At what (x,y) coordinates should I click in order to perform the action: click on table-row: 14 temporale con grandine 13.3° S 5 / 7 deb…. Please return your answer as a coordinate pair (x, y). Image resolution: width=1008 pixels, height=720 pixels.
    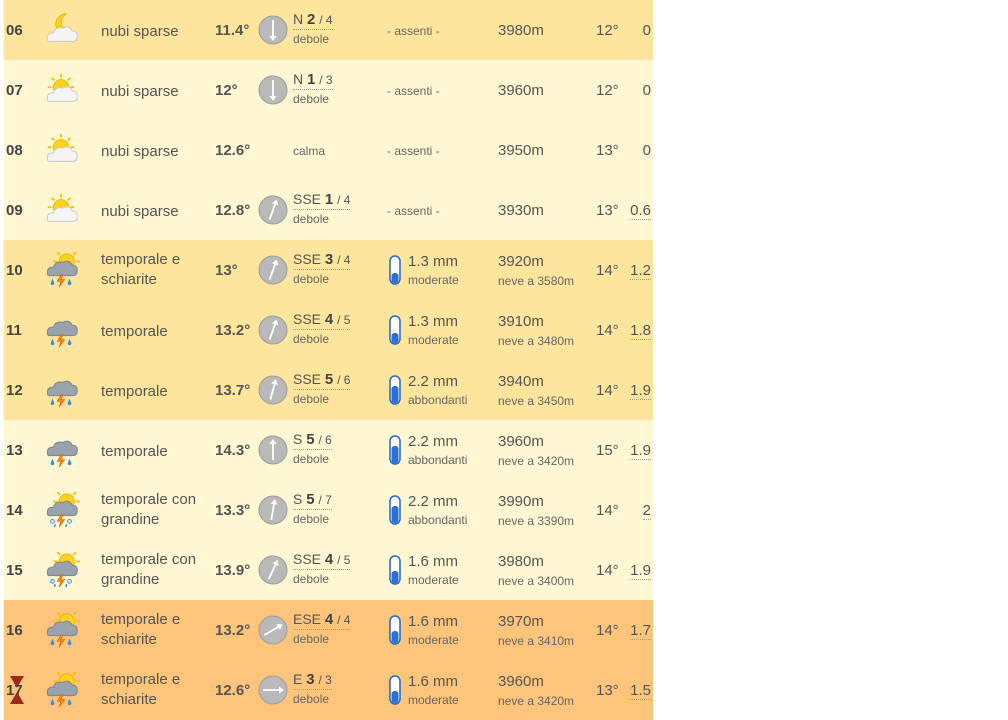
    Looking at the image, I should click on (326, 510).